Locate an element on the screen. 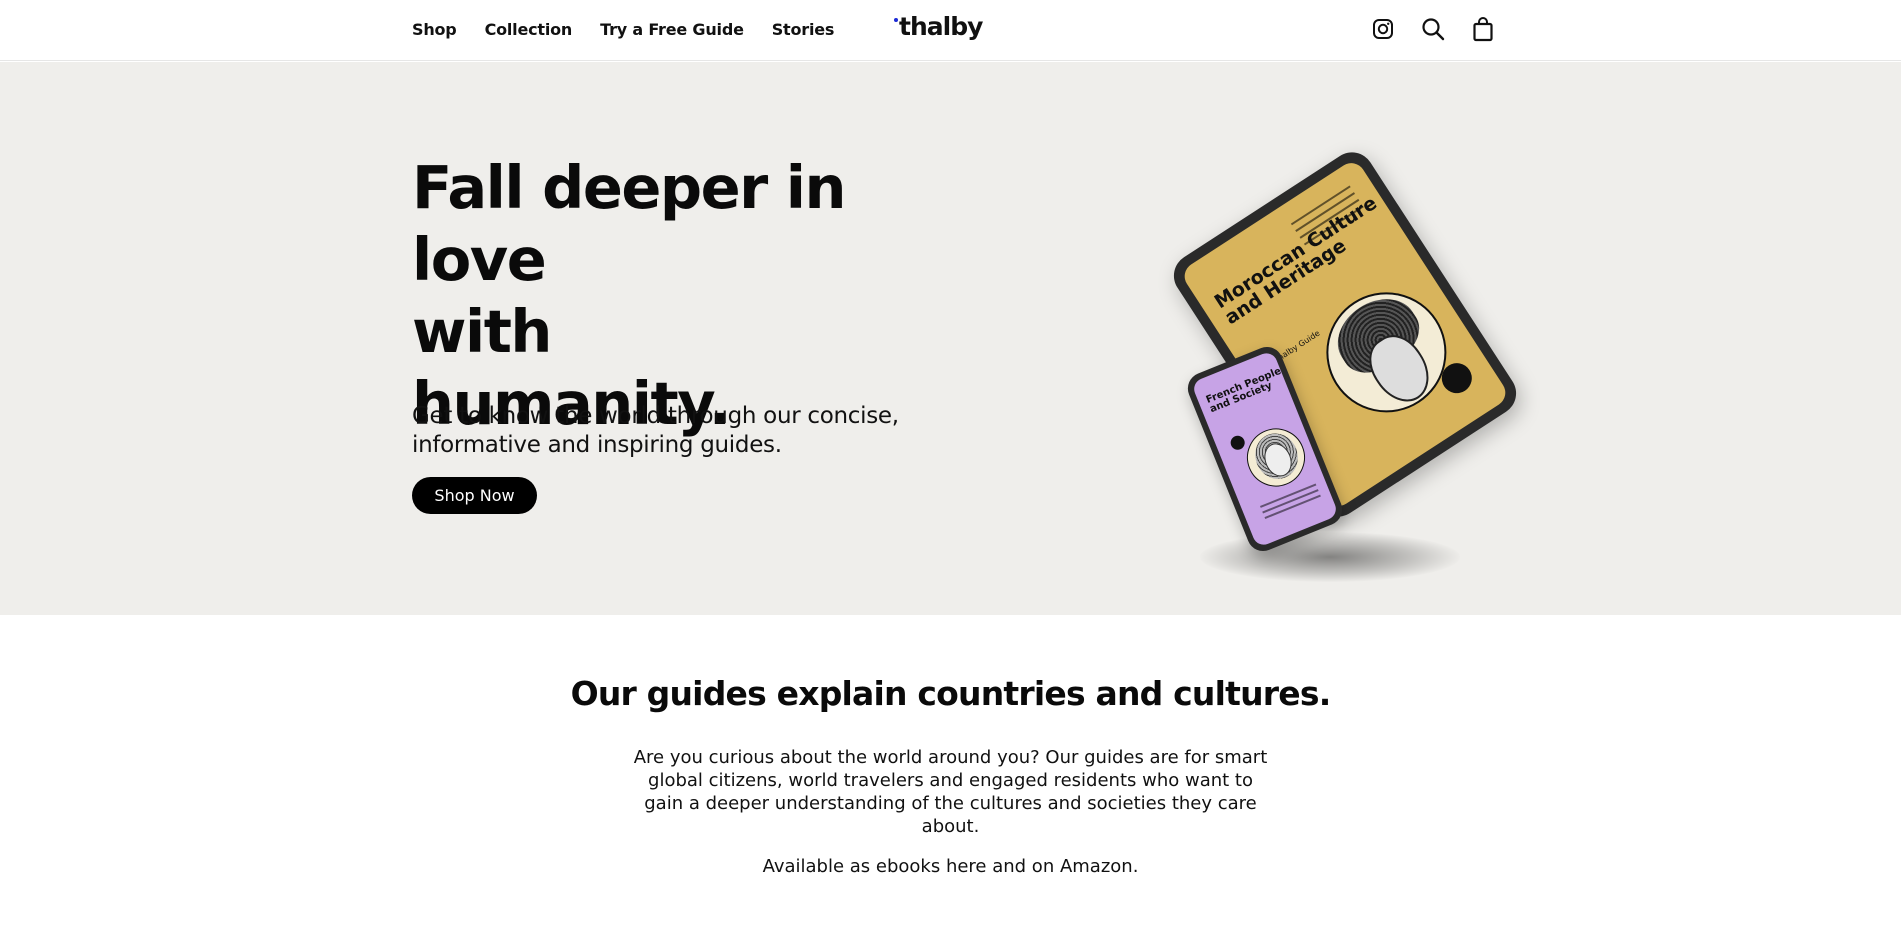  nav-try-free-guide: Try a Free Guide is located at coordinates (672, 29).